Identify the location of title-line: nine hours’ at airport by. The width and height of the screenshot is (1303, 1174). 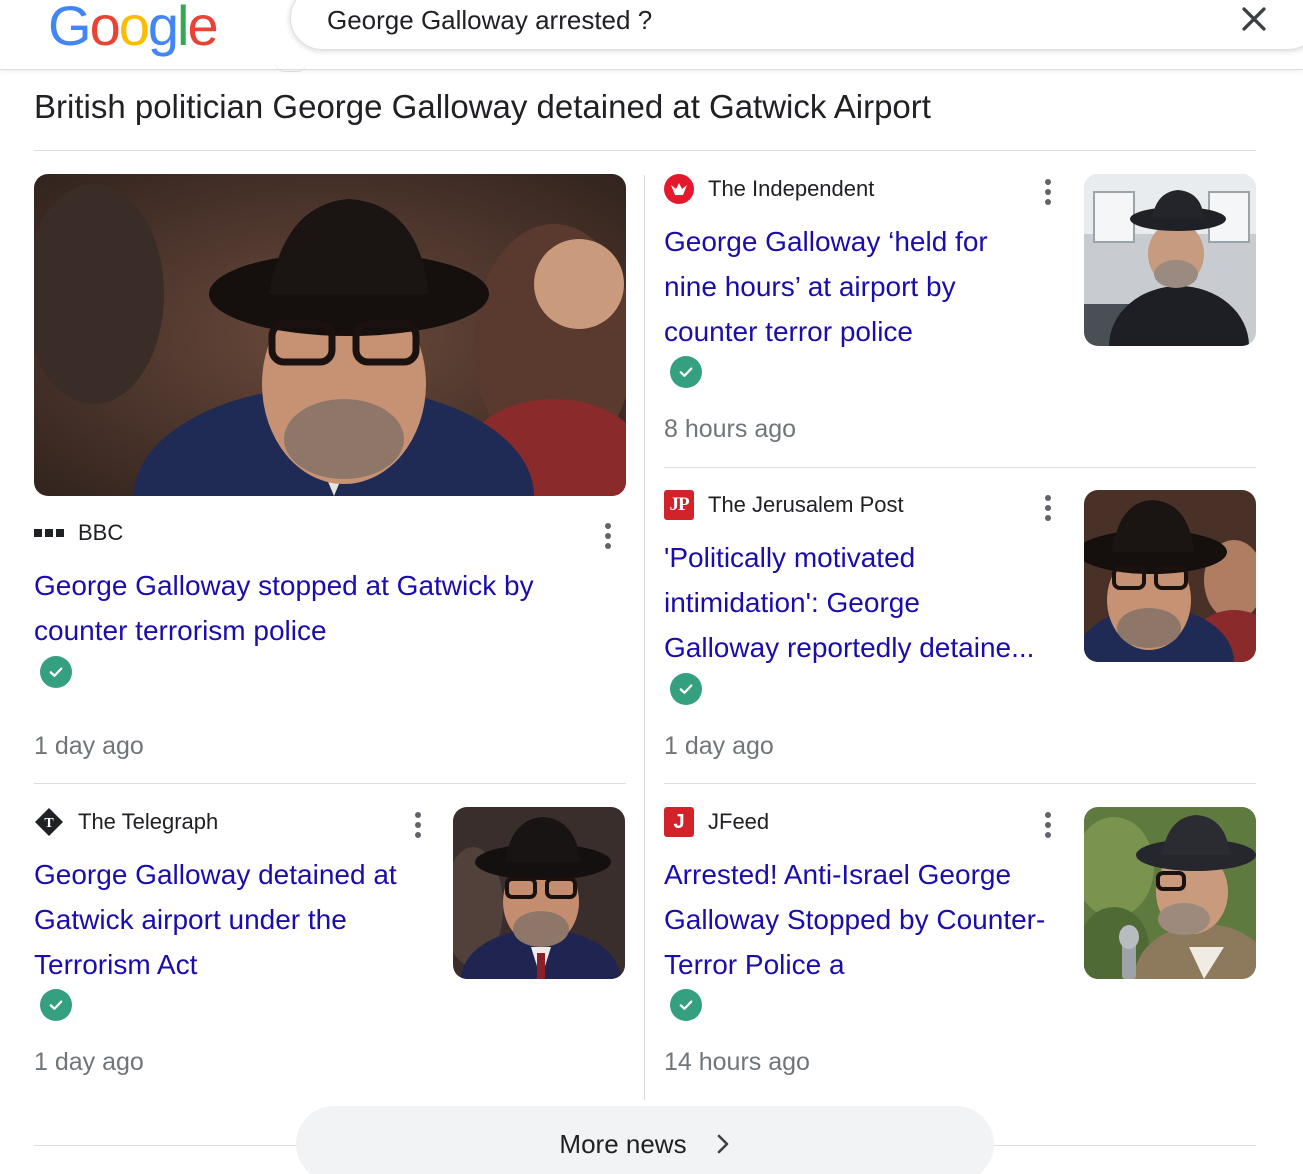
(810, 286).